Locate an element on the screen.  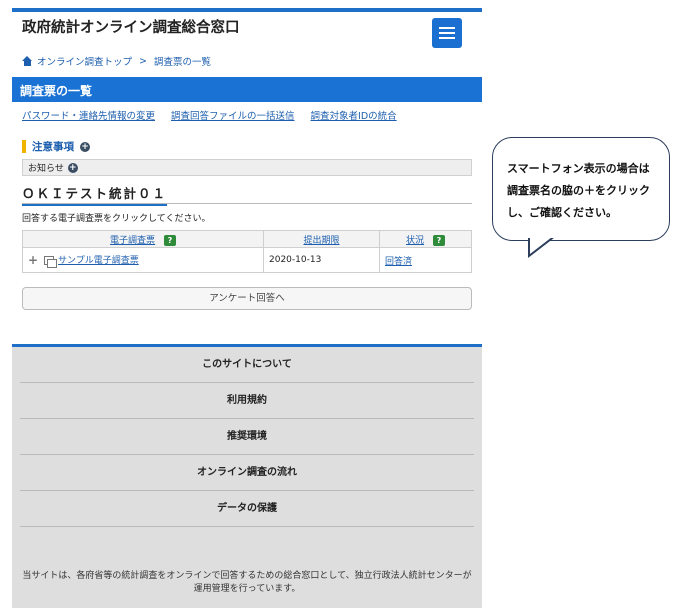
site-title: 政府統計オンライン調査総合窓口 is located at coordinates (131, 26).